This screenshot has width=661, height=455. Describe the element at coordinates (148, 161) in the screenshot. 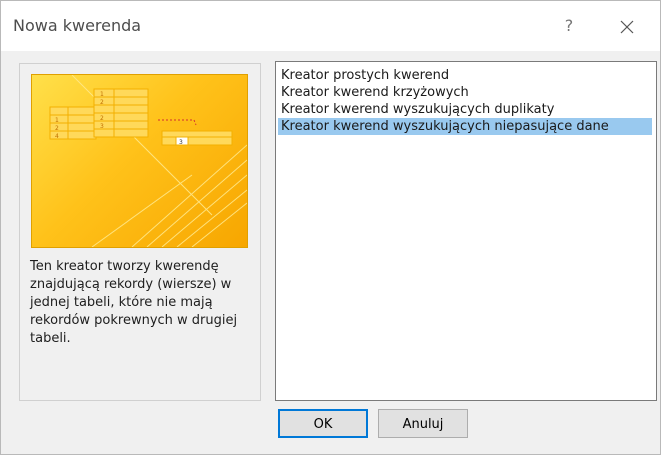

I see `query-wizard-illustration: 1 2 4 1 2 2 3 3` at that location.